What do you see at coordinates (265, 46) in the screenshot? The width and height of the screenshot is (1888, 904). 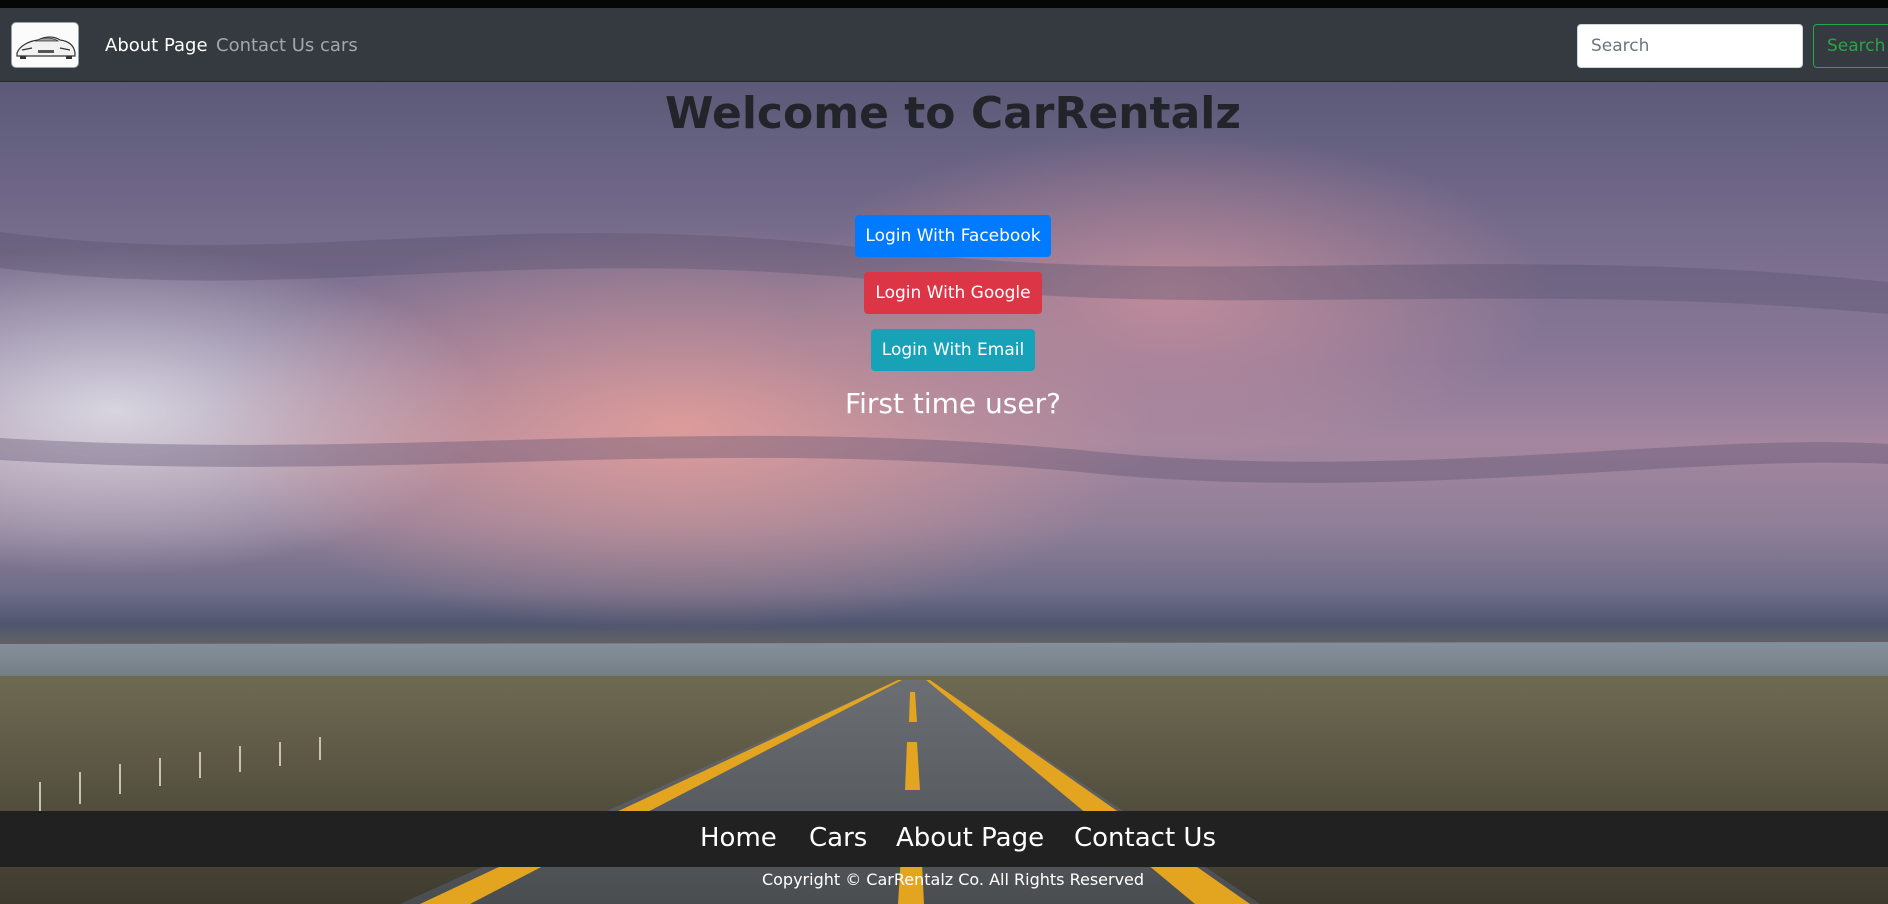 I see `nav-contact-us: Contact Us` at bounding box center [265, 46].